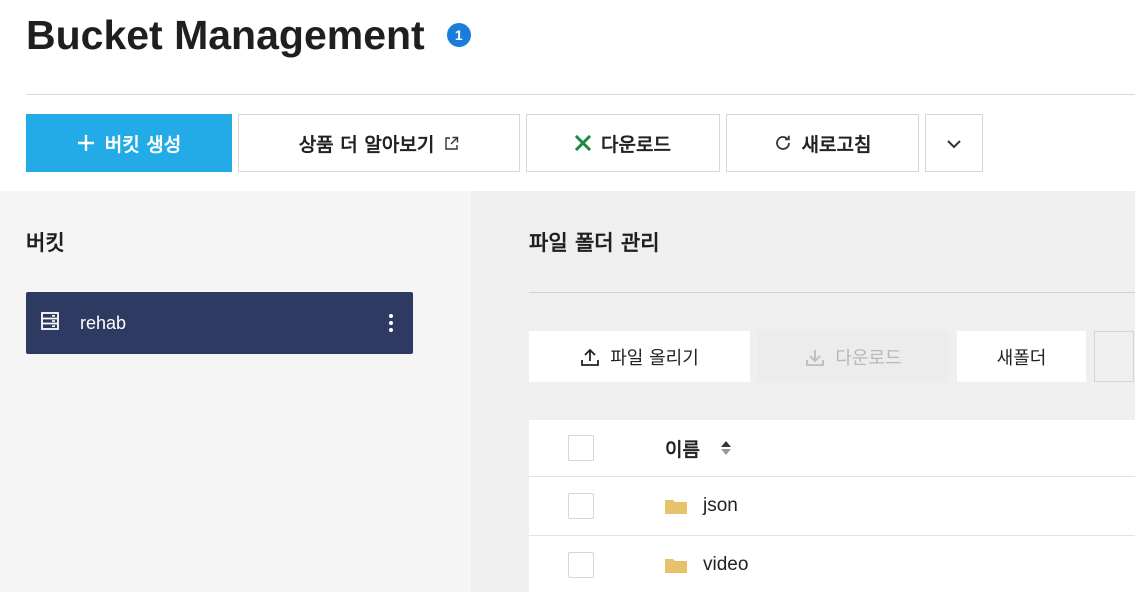 The height and width of the screenshot is (592, 1135). Describe the element at coordinates (366, 144) in the screenshot. I see `learn-more-label: 상품 더 알아보기` at that location.